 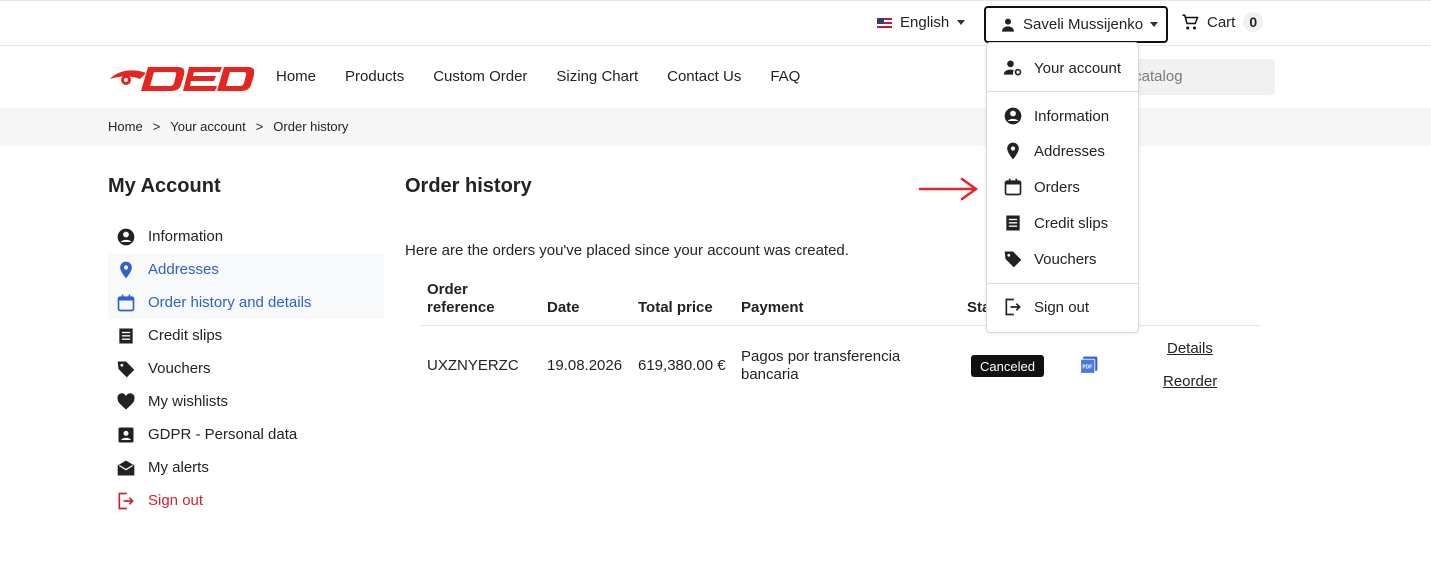 What do you see at coordinates (311, 126) in the screenshot?
I see `breadcrumb-order-history: Order history` at bounding box center [311, 126].